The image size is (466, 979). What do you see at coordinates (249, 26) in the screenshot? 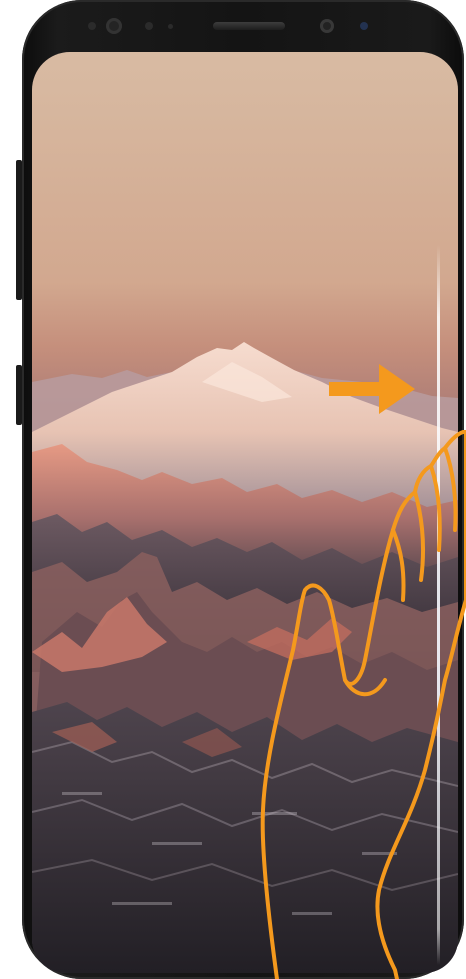
I see `earpiece-speaker` at bounding box center [249, 26].